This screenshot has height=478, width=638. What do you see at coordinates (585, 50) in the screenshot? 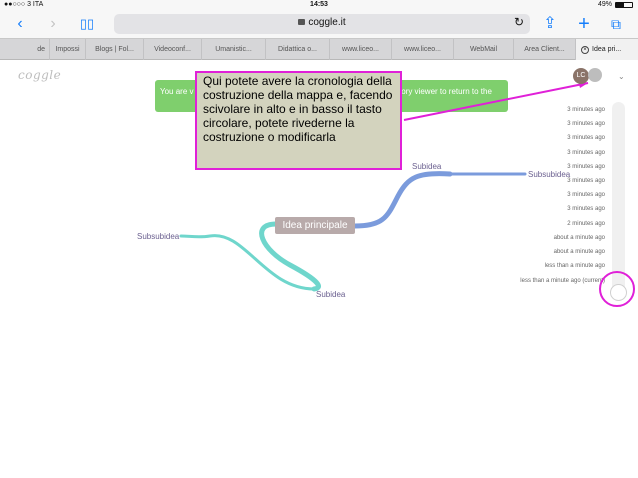
I see `close-tab-icon: ×` at bounding box center [585, 50].